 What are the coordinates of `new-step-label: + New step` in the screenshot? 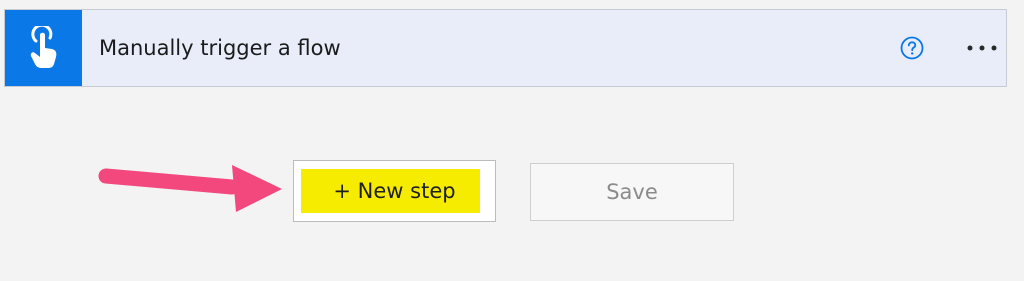 It's located at (394, 191).